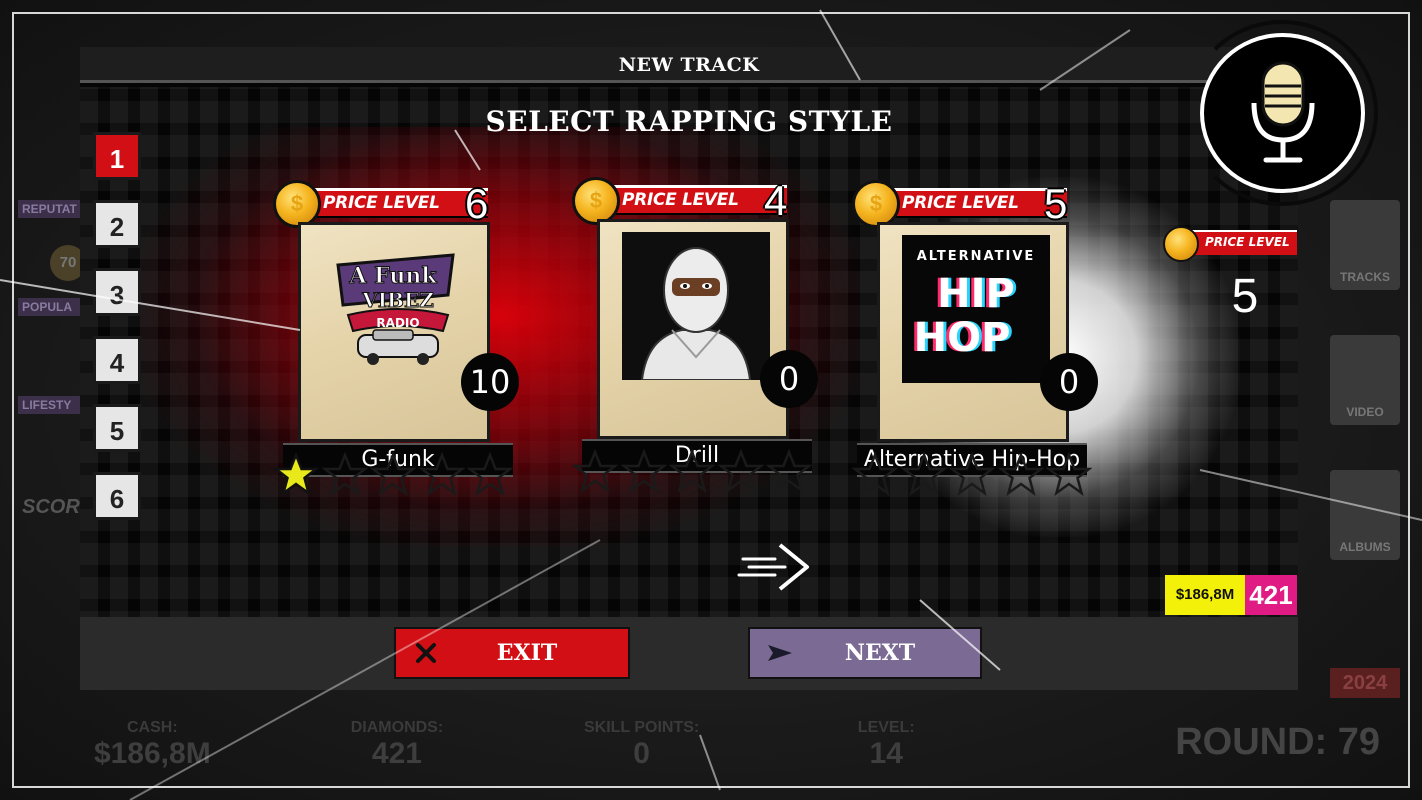  I want to click on art-text-bot: HOP, so click(962, 338).